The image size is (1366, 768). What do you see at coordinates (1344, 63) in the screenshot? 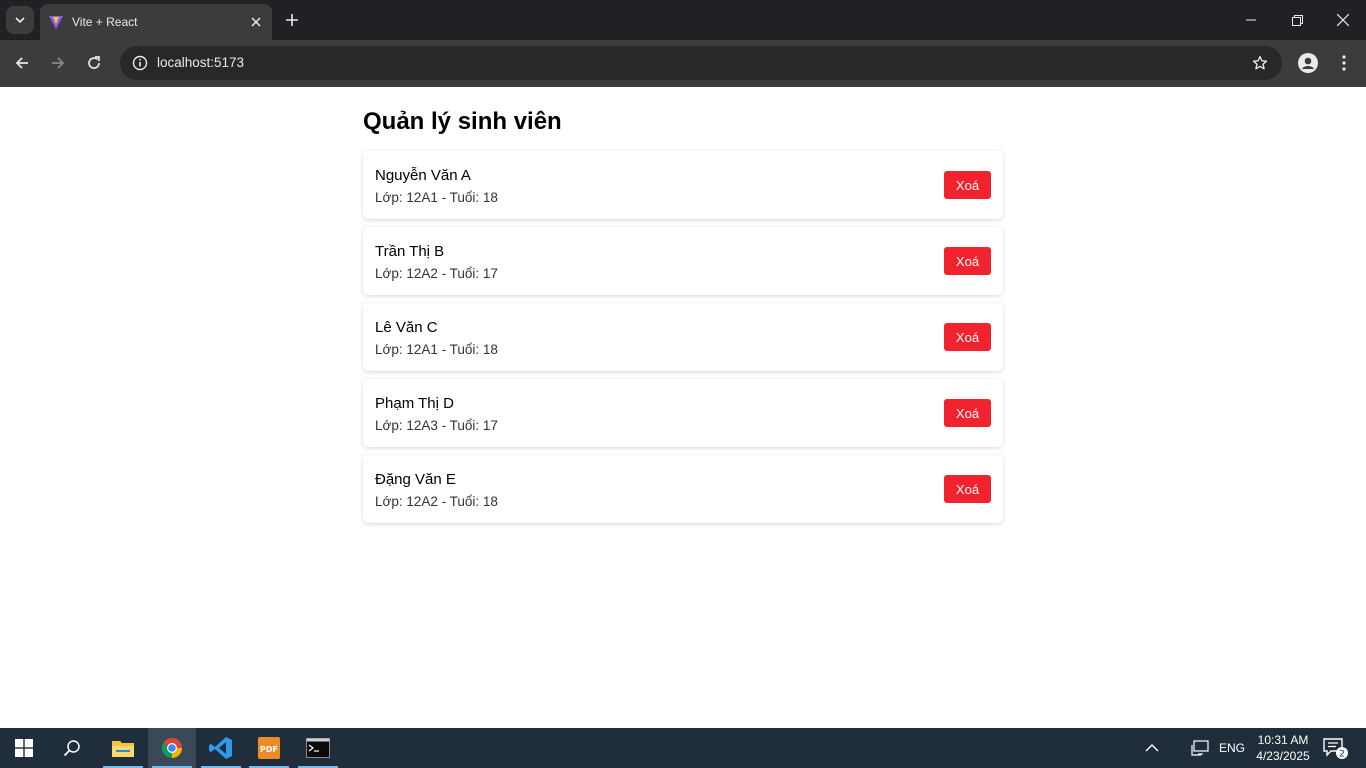
I see `browser-menu-icon` at bounding box center [1344, 63].